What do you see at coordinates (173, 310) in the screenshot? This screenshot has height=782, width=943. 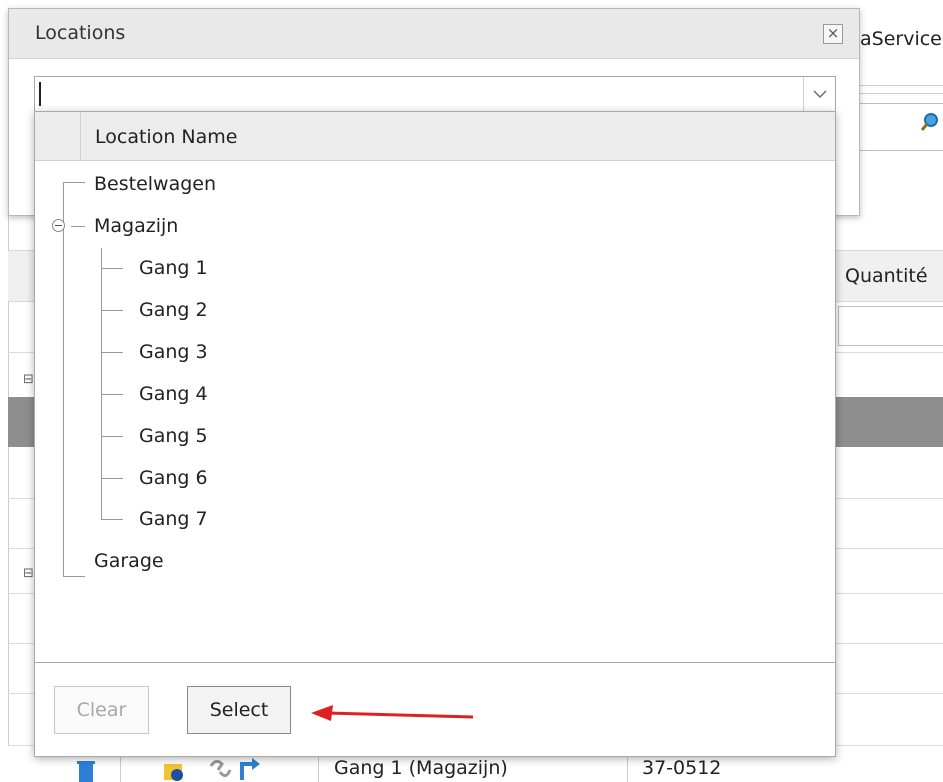 I see `tree-node-gang-2: Gang 2` at bounding box center [173, 310].